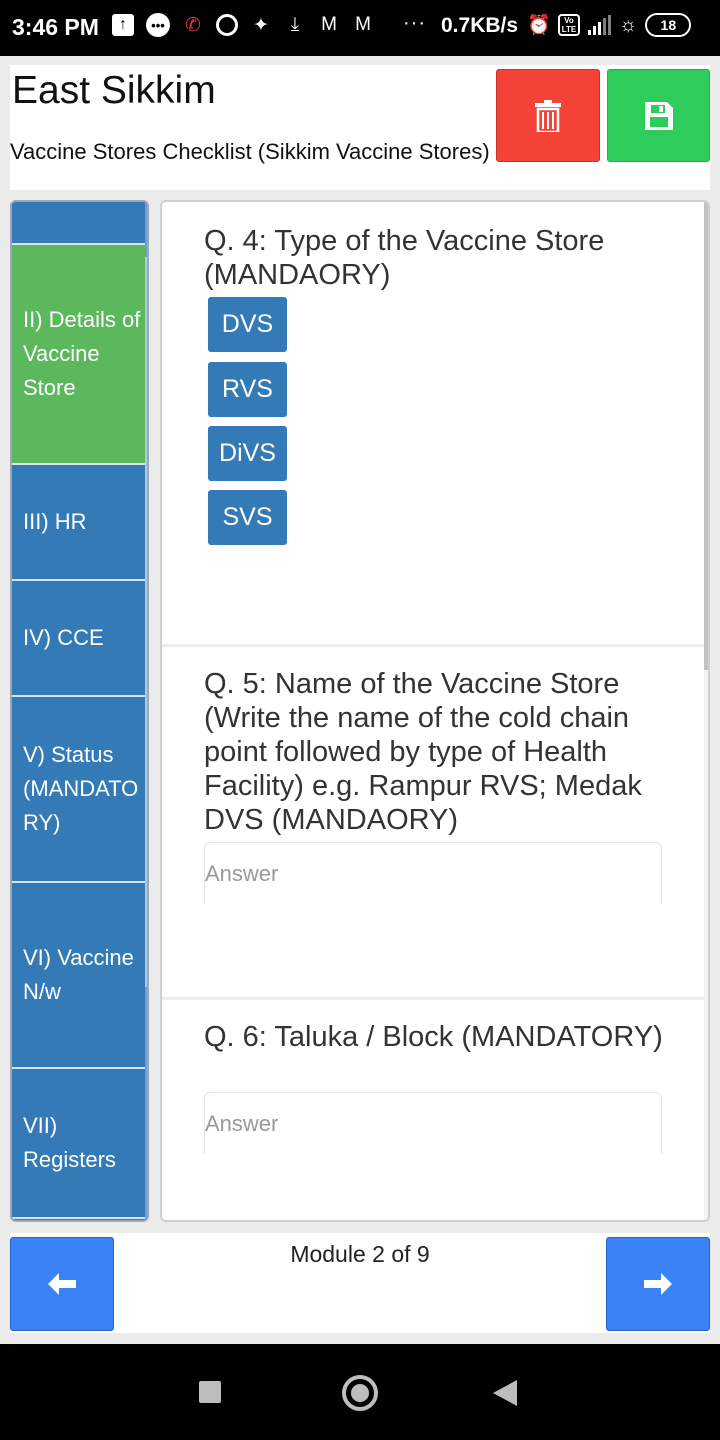  What do you see at coordinates (360, 1283) in the screenshot?
I see `module-footer: Module 2 of 9` at bounding box center [360, 1283].